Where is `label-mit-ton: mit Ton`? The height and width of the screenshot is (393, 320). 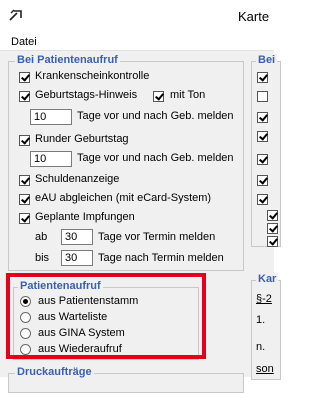
label-mit-ton: mit Ton is located at coordinates (188, 95).